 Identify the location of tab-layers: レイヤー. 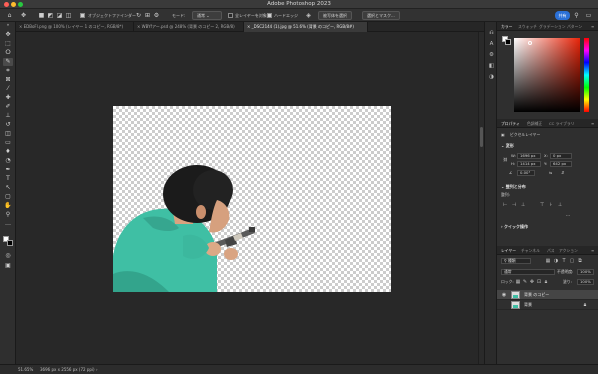
(508, 250).